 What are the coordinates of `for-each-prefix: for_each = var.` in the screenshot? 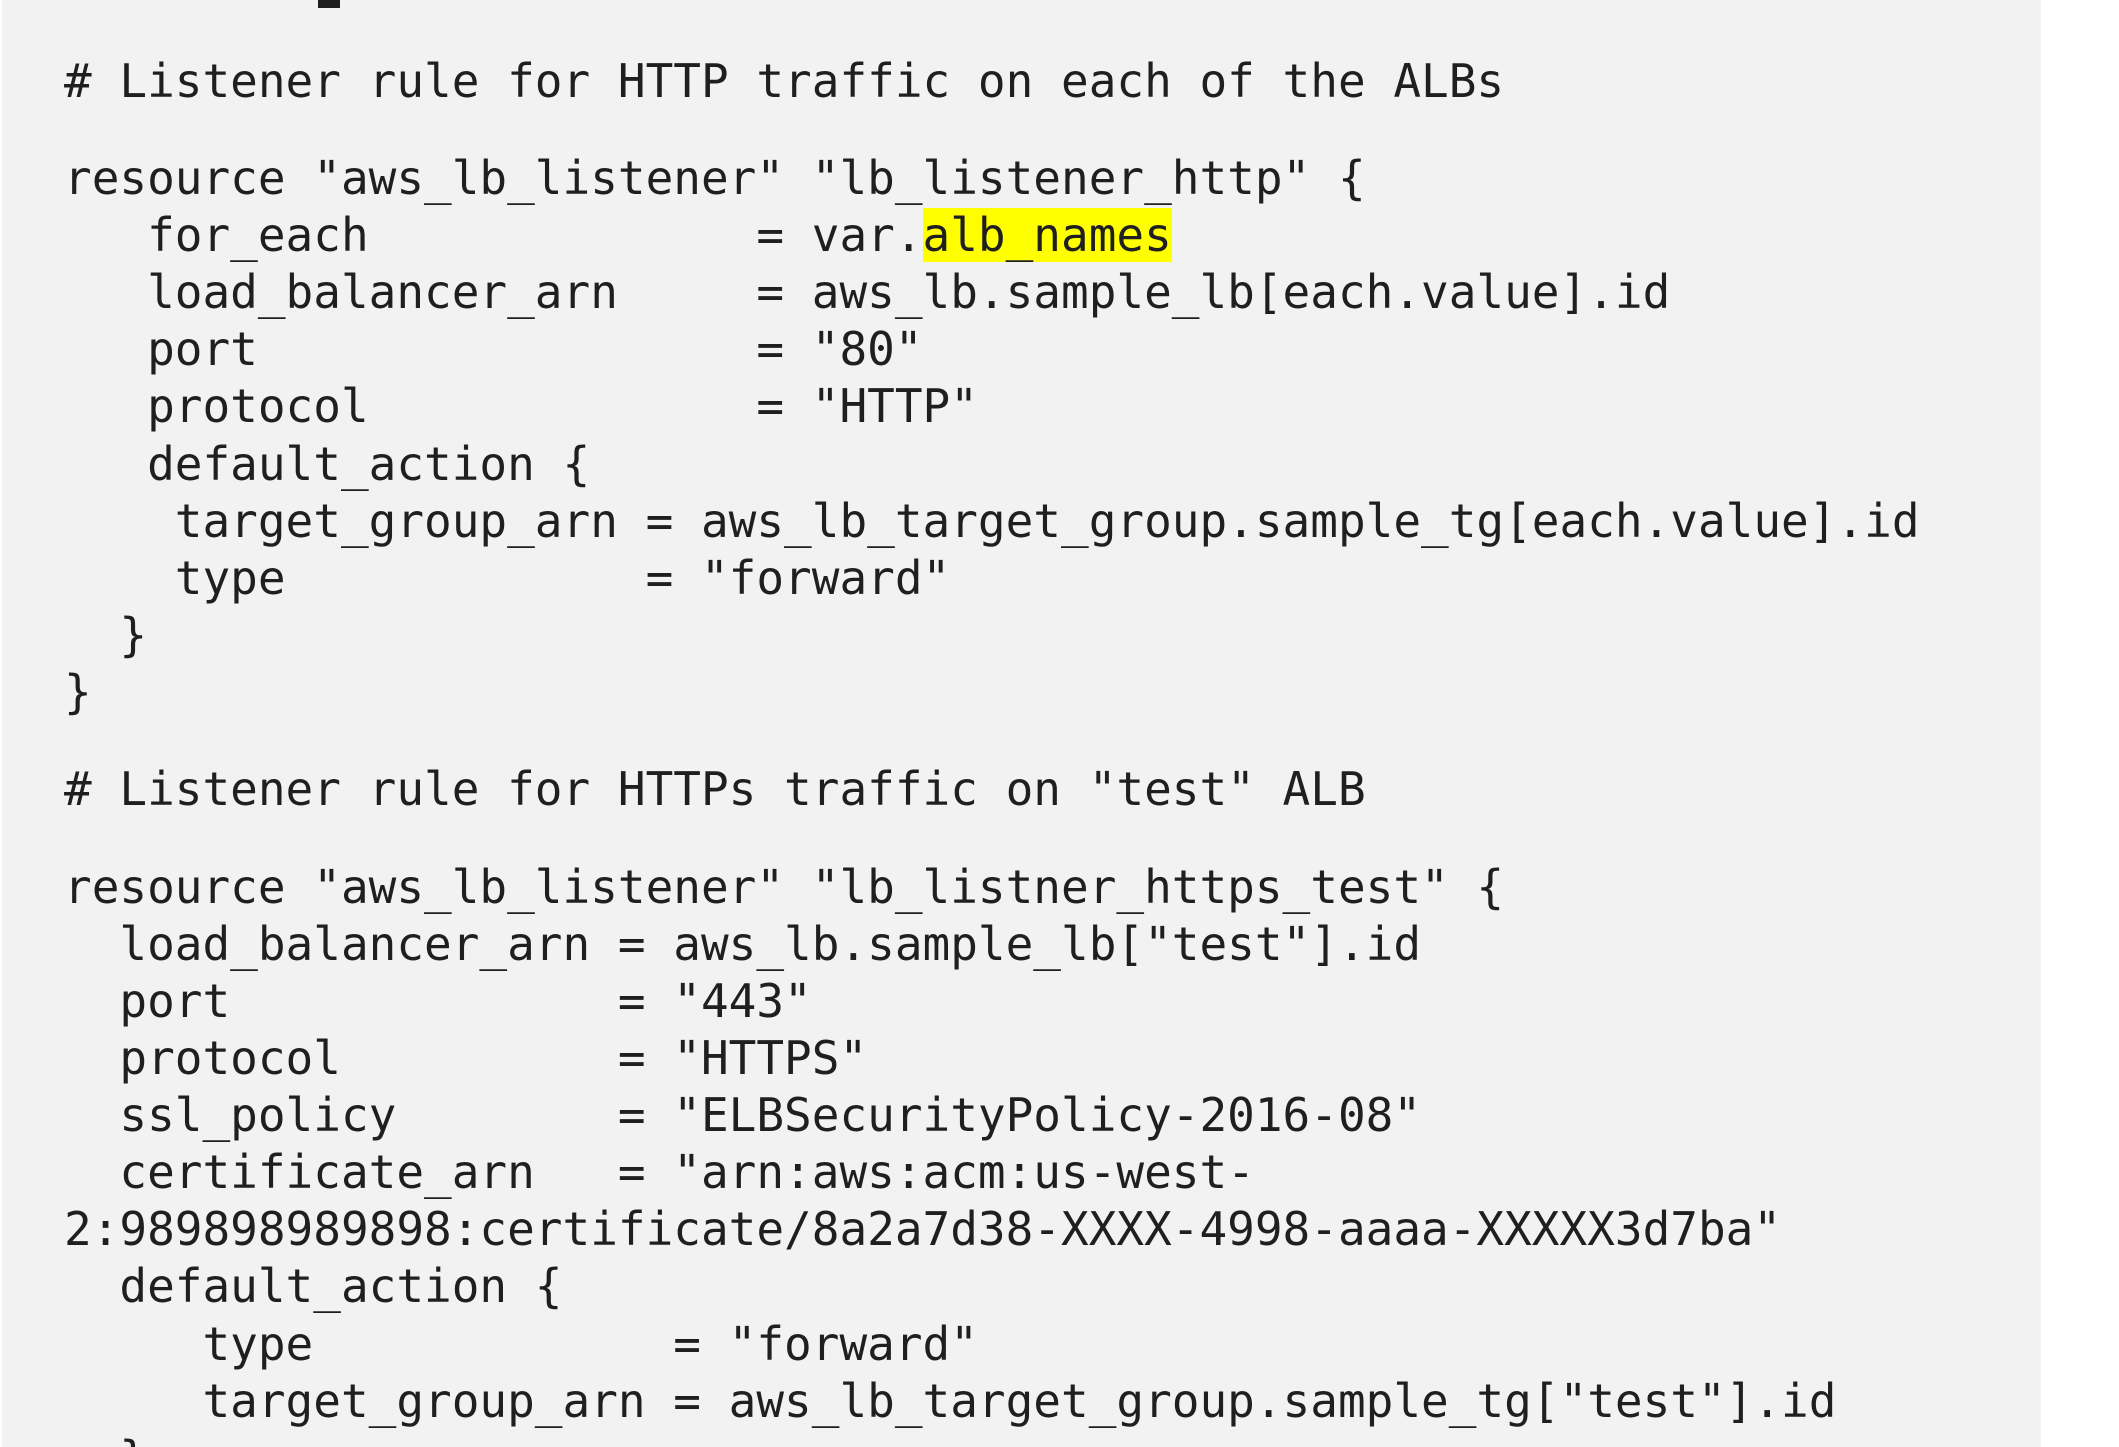 It's located at (493, 235).